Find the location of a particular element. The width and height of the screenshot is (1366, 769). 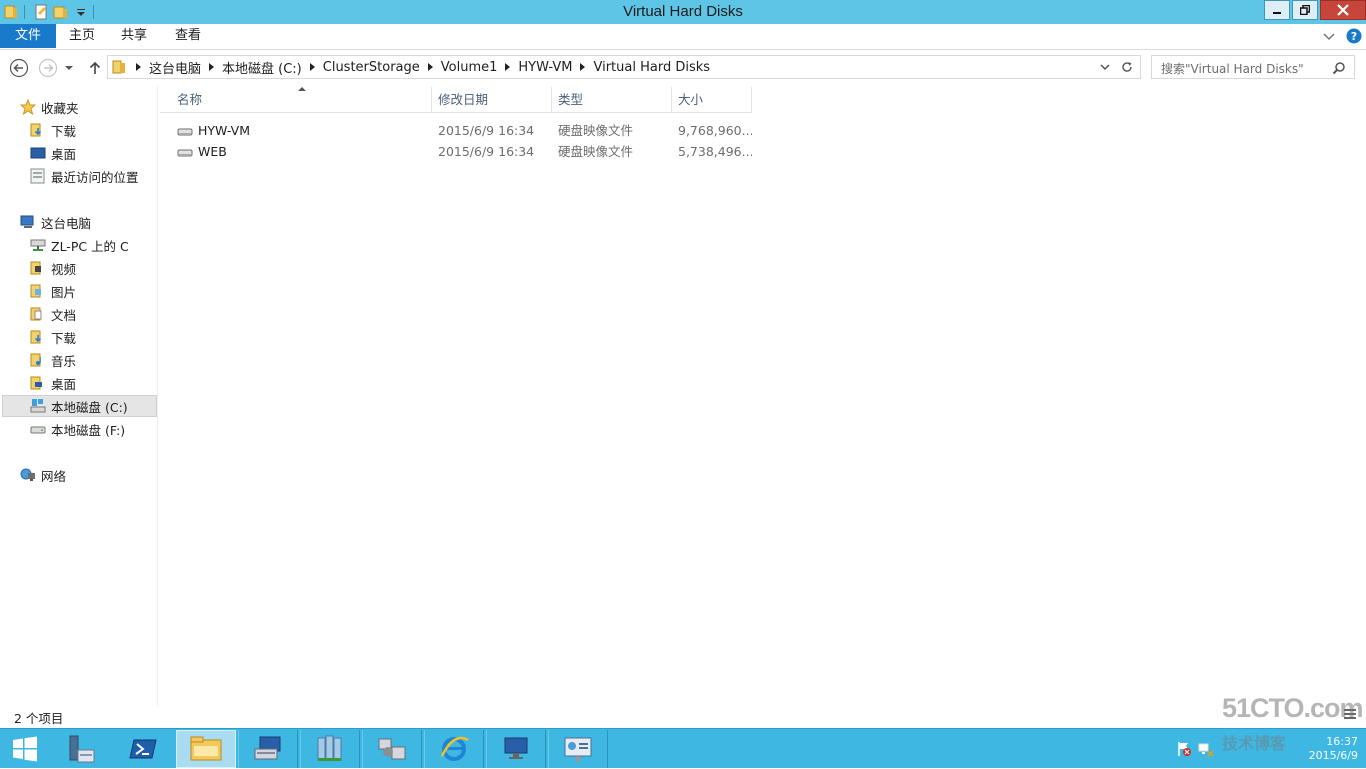

forward-button is located at coordinates (48, 68).